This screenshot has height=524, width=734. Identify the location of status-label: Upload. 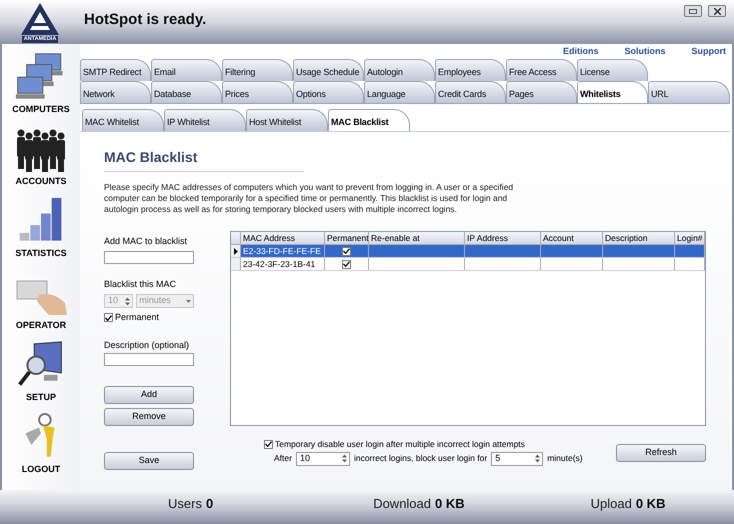
(611, 504).